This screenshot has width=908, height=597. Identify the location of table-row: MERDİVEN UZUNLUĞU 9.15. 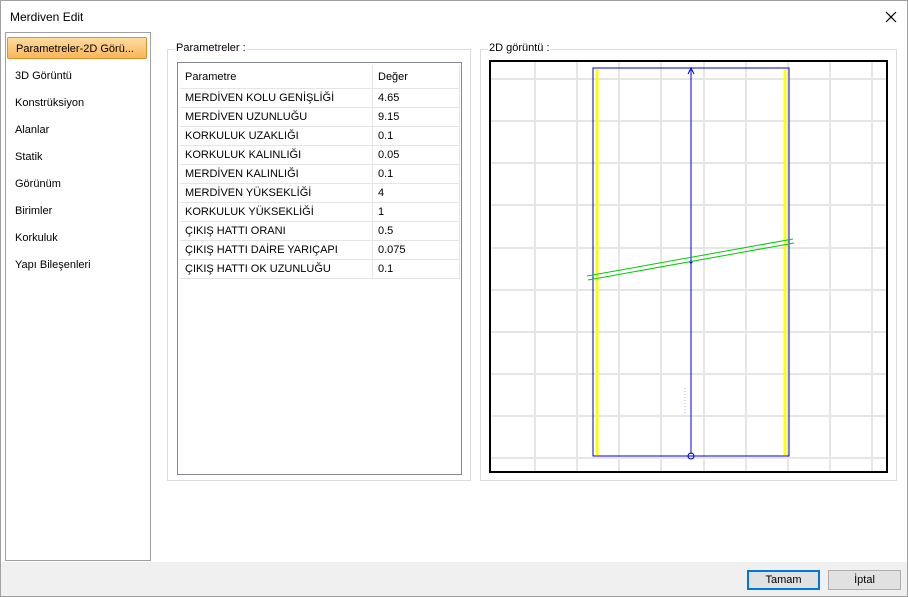
(320, 117).